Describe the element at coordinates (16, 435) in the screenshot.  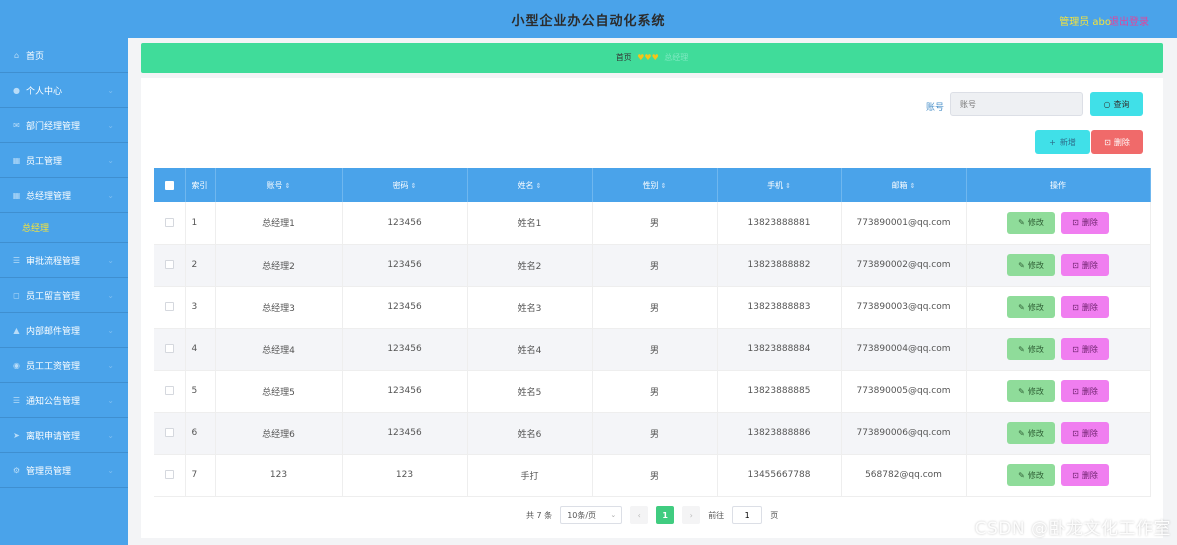
I see `send-icon: ➤` at that location.